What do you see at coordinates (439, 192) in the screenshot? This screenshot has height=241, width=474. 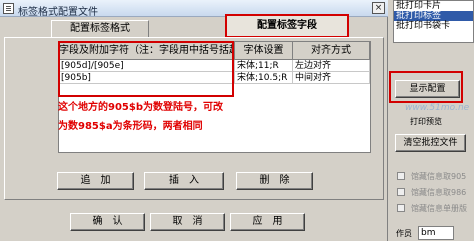 I see `option-label: 馆藏信息取986` at bounding box center [439, 192].